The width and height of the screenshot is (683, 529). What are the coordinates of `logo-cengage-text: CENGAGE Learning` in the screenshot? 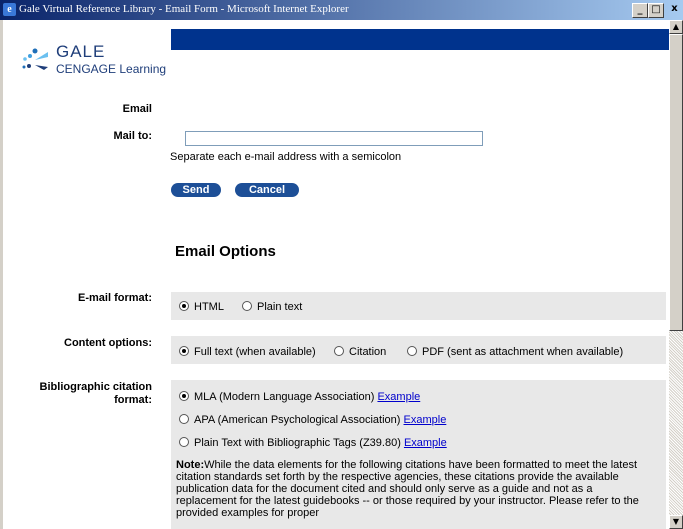 It's located at (111, 69).